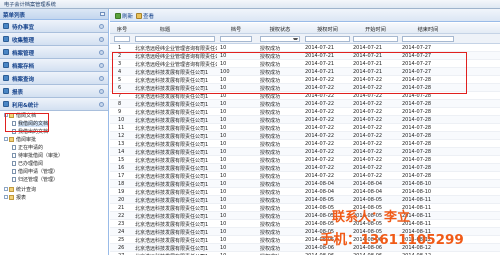 Image resolution: width=500 pixels, height=255 pixels. I want to click on table-cell: 13, so click(121, 144).